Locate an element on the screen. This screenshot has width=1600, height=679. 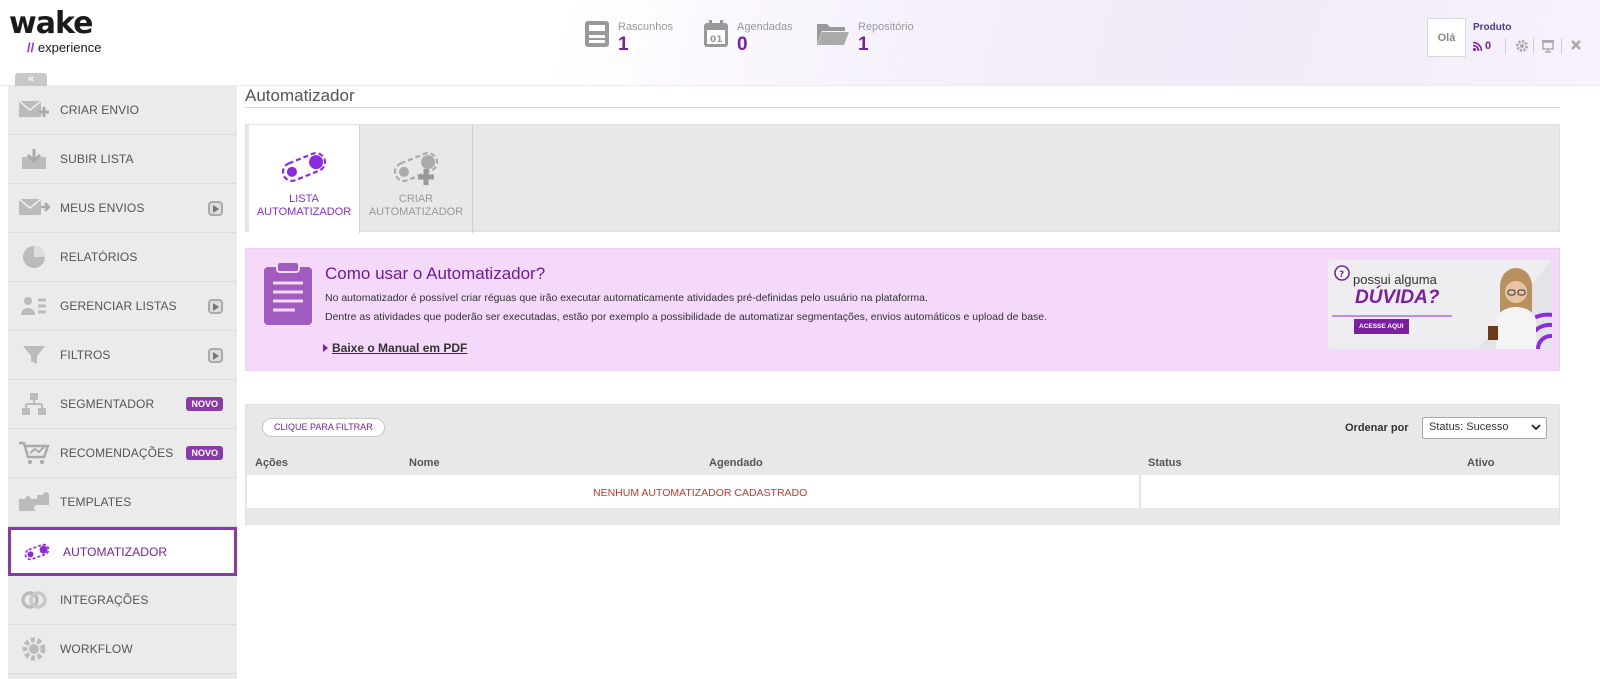
sidebar-item-gerenciar-listas: GERENCIAR LISTAS is located at coordinates (122, 306).